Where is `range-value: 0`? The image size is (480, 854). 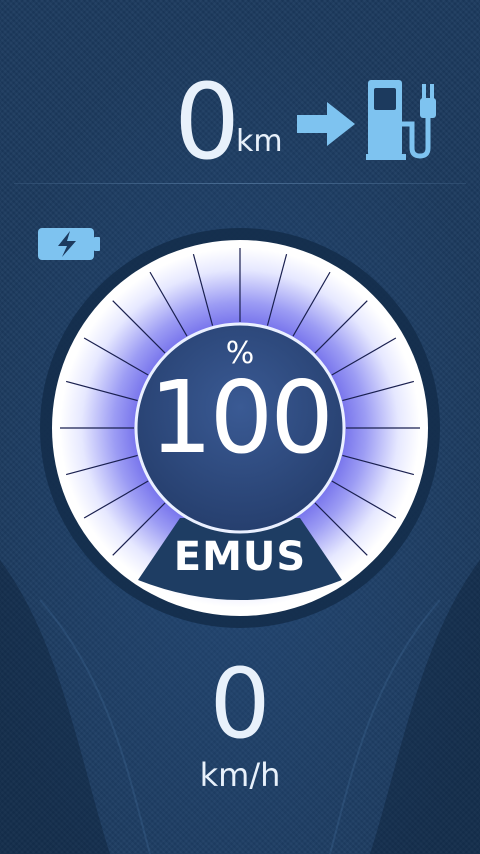 range-value: 0 is located at coordinates (207, 122).